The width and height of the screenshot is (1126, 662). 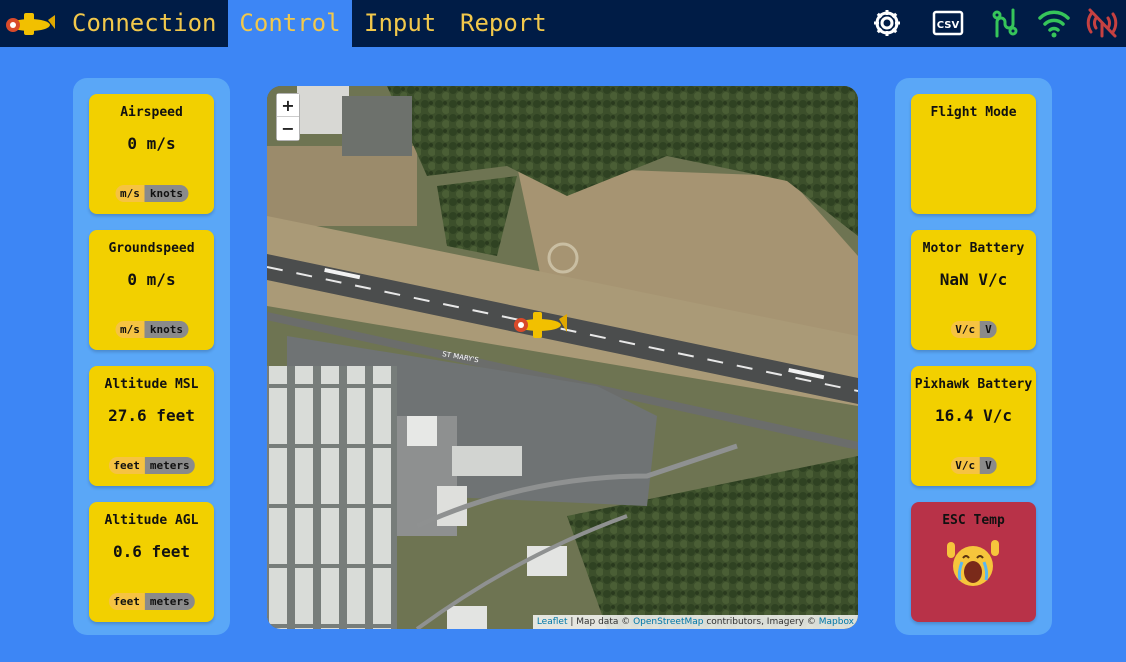 I want to click on card-title: Motor Battery, so click(x=973, y=248).